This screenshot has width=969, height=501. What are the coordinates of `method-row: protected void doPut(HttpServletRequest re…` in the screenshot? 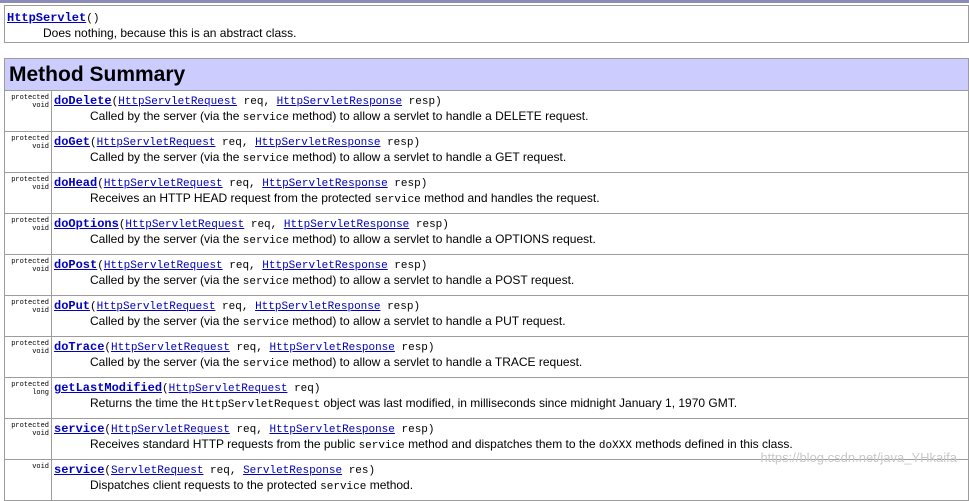 It's located at (486, 316).